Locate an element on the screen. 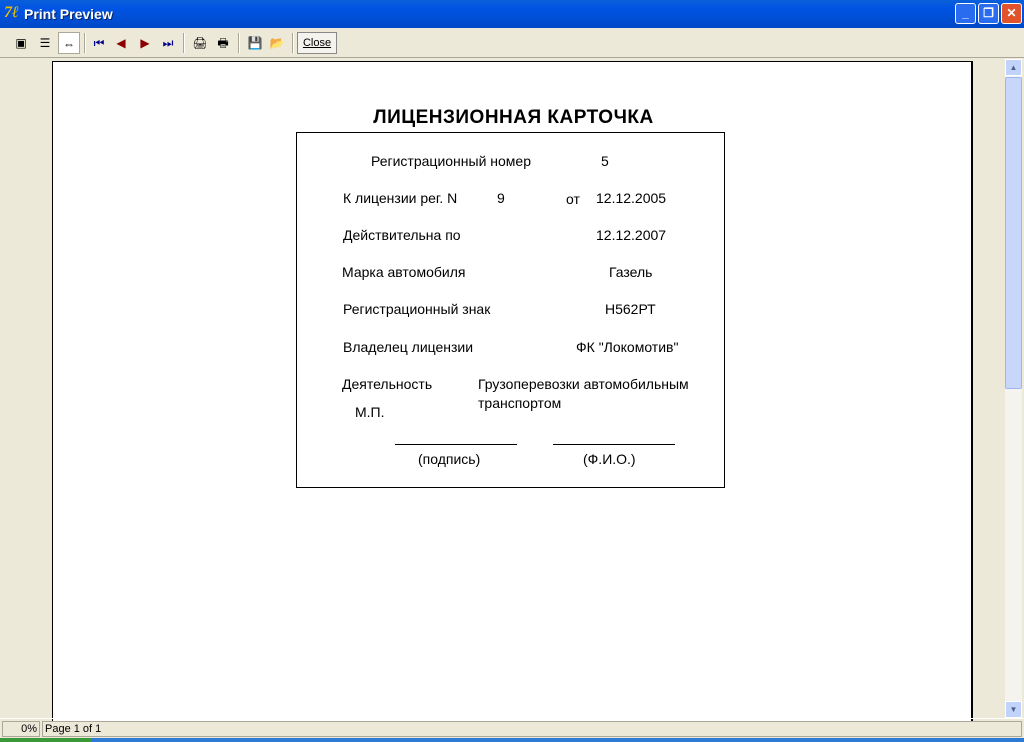 The height and width of the screenshot is (742, 1024). maximize-button: ❐ is located at coordinates (988, 13).